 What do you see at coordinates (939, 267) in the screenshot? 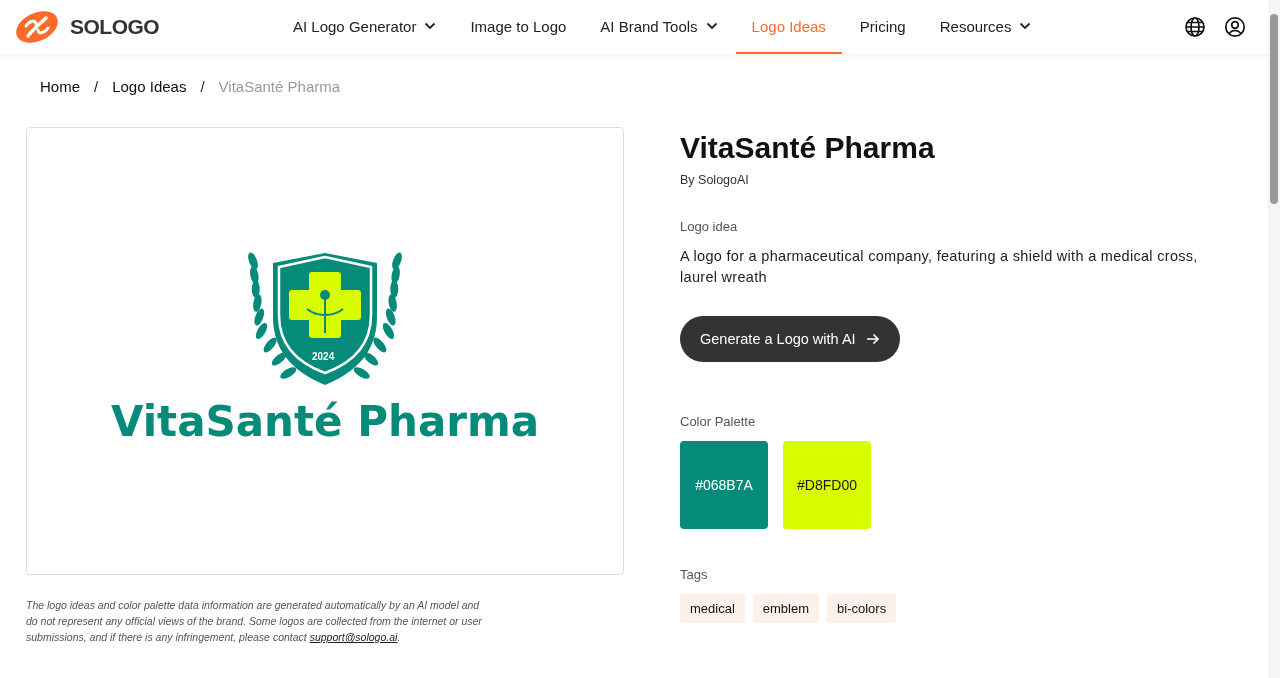
I see `idea-description: A logo for a pharmaceutical company, featuring a shield with a medical cross, laurel wreath` at bounding box center [939, 267].